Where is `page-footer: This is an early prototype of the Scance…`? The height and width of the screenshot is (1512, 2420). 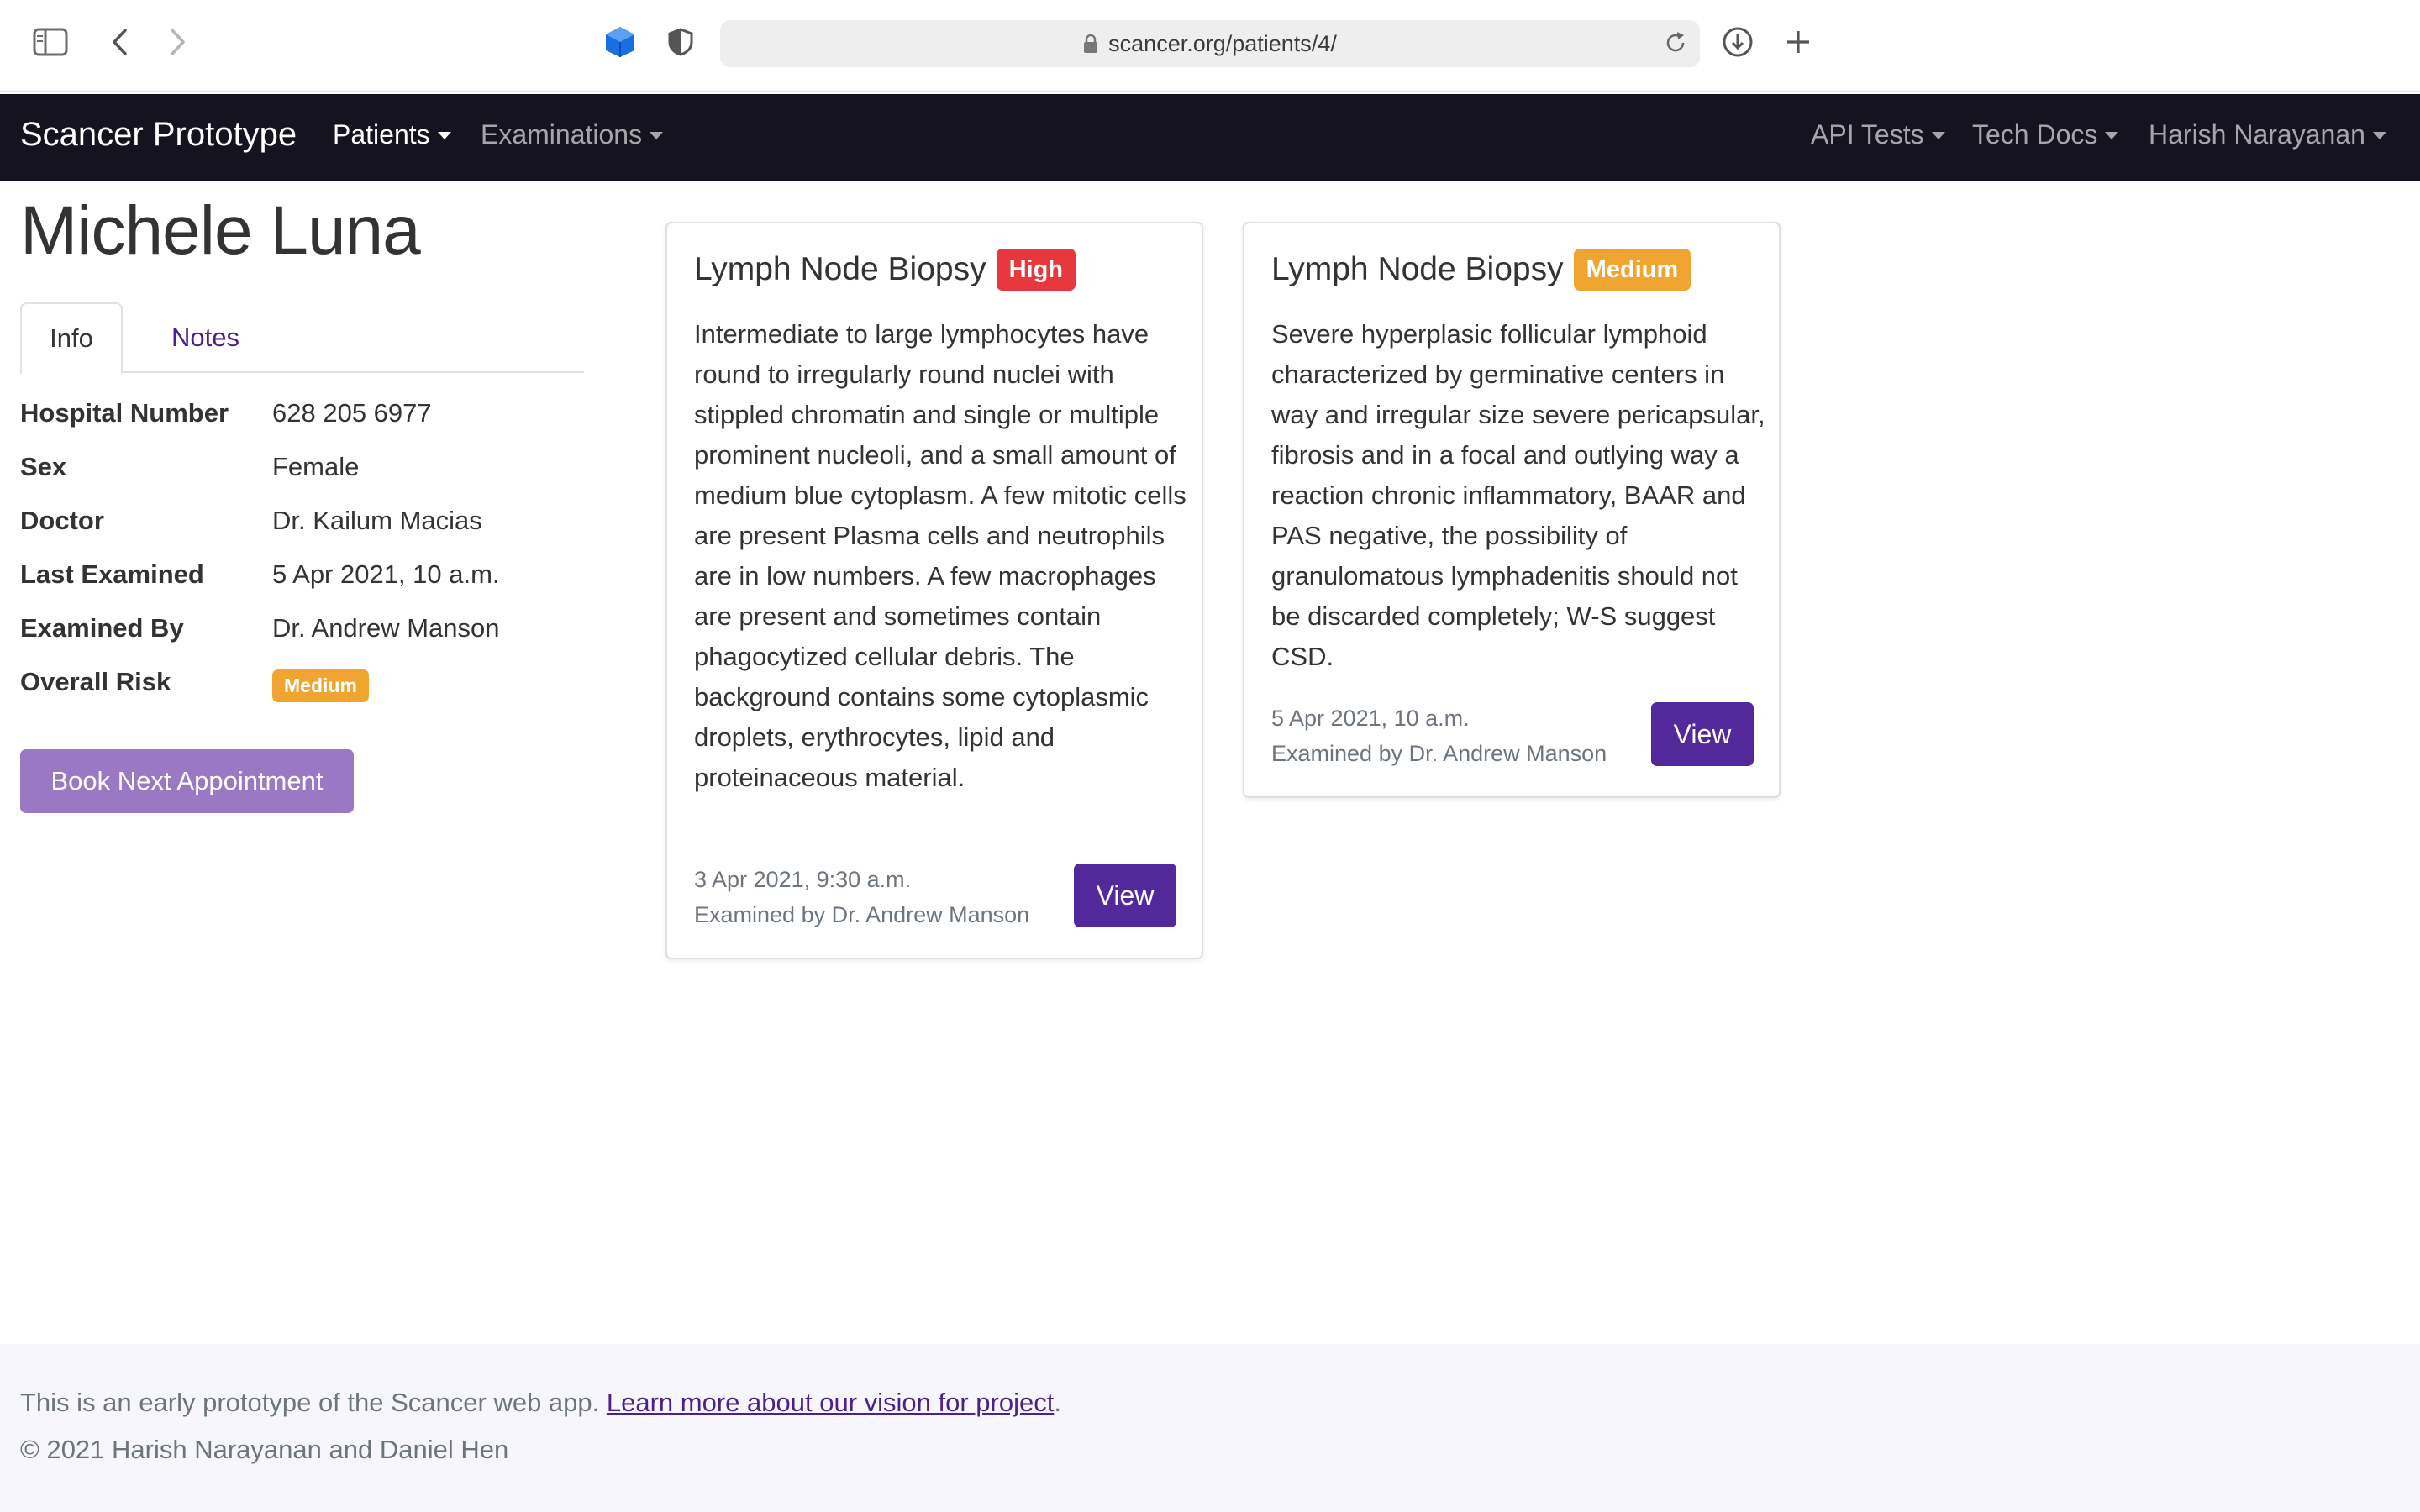
page-footer: This is an early prototype of the Scance… is located at coordinates (1210, 1428).